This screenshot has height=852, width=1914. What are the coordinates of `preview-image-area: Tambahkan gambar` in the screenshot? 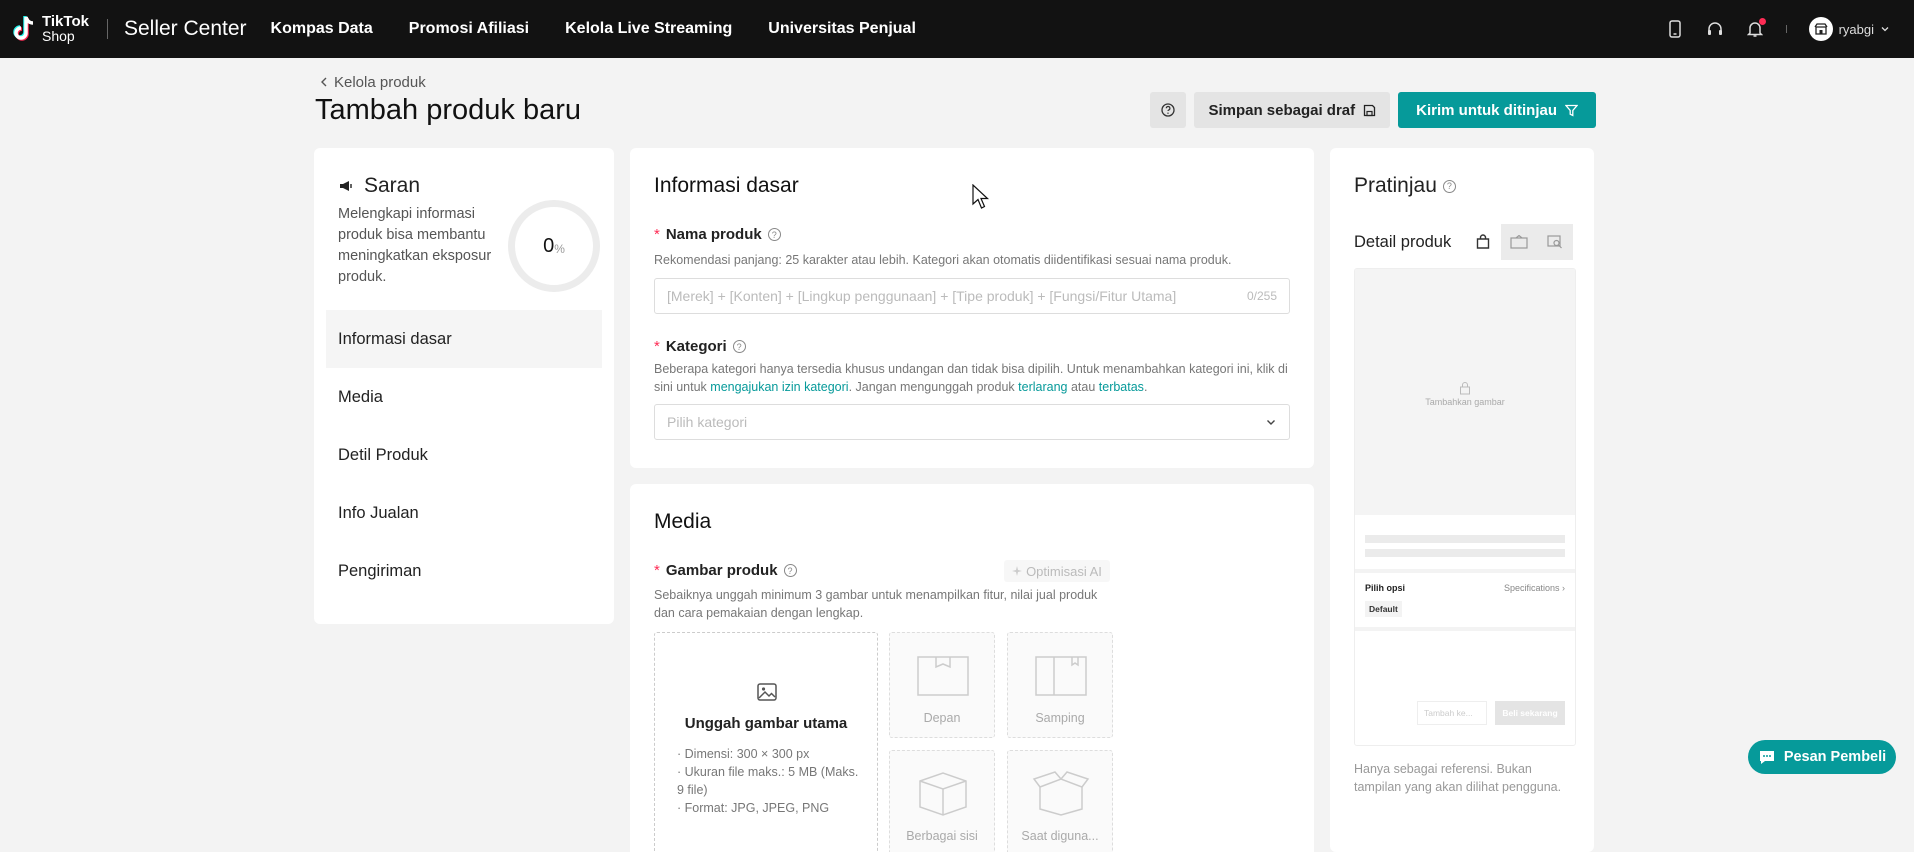 It's located at (1465, 392).